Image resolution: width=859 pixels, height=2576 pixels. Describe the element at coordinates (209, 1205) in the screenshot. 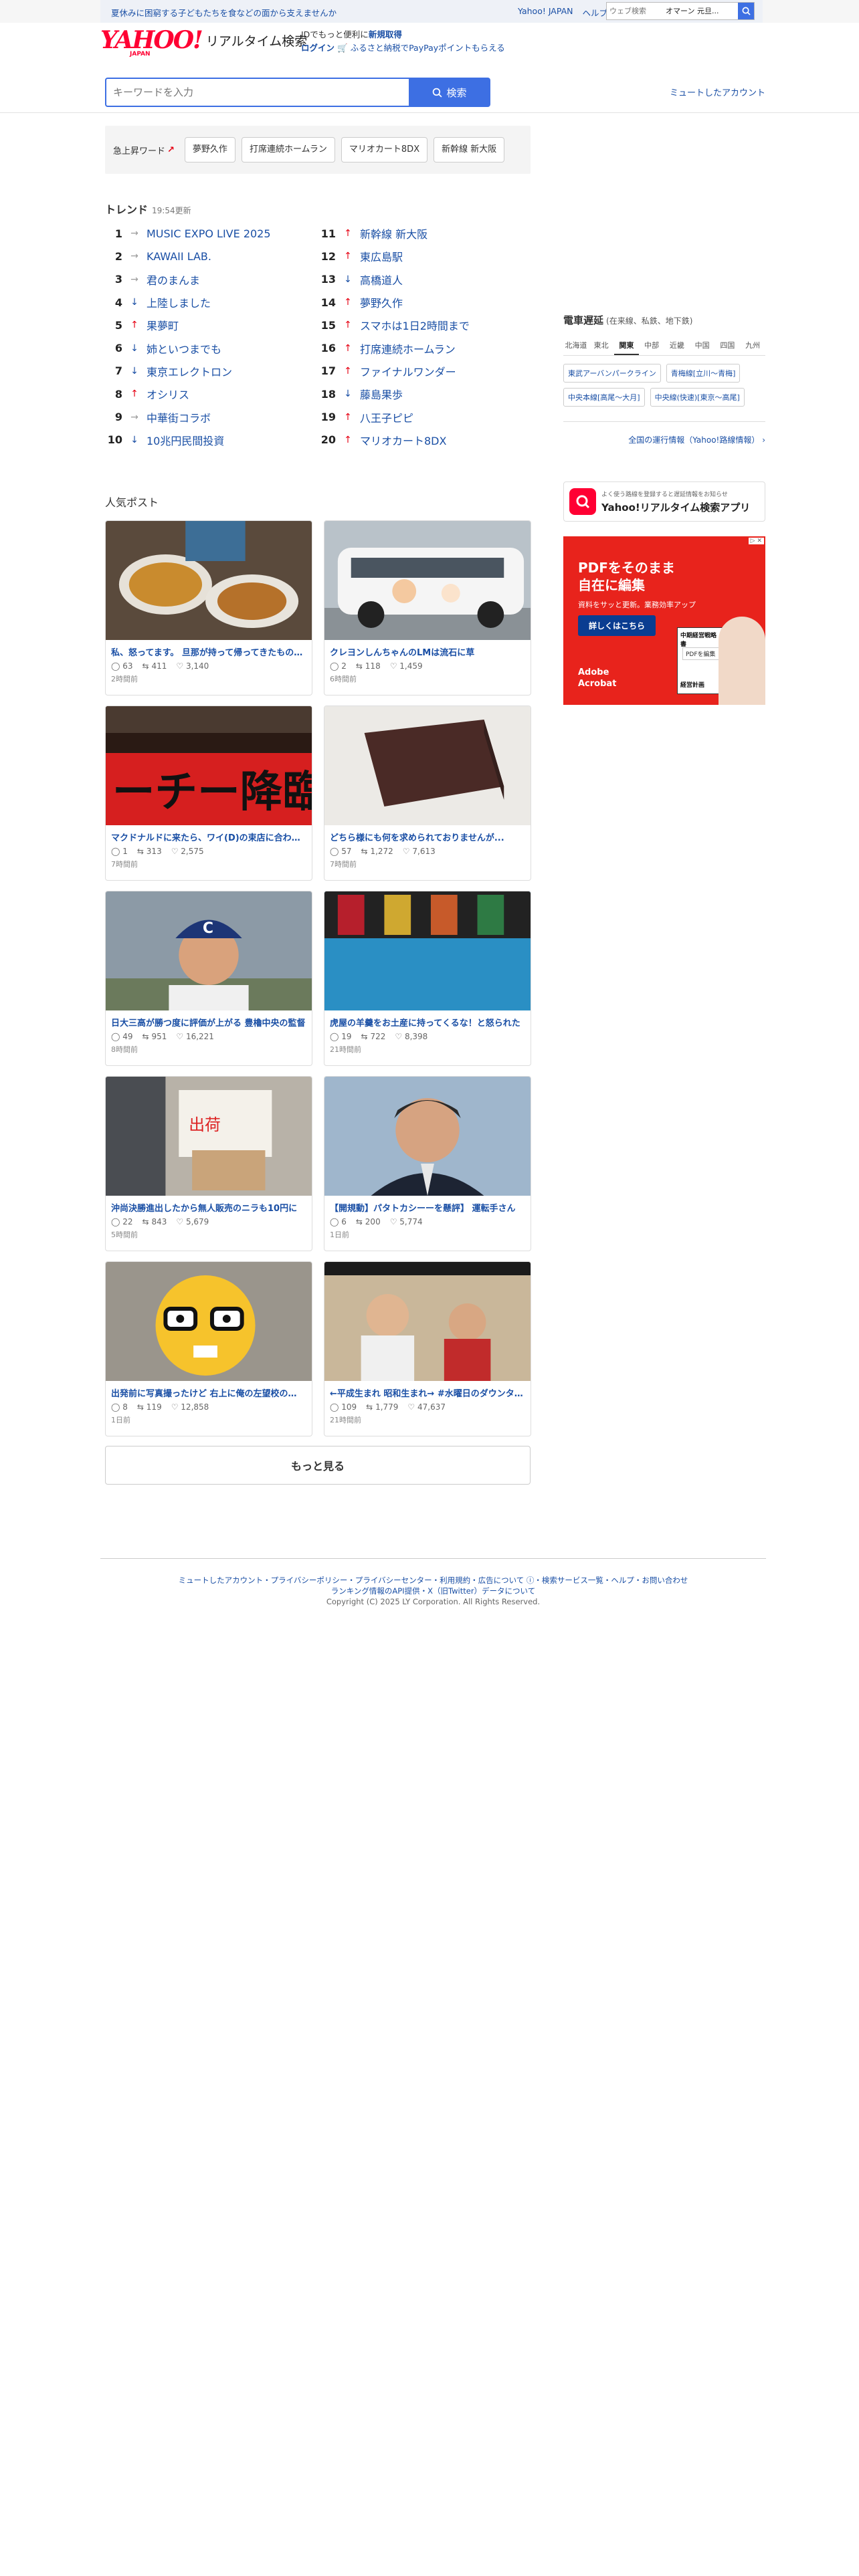

I see `post-title: 沖尚決勝進出したから無人販売のニラも10円に` at that location.